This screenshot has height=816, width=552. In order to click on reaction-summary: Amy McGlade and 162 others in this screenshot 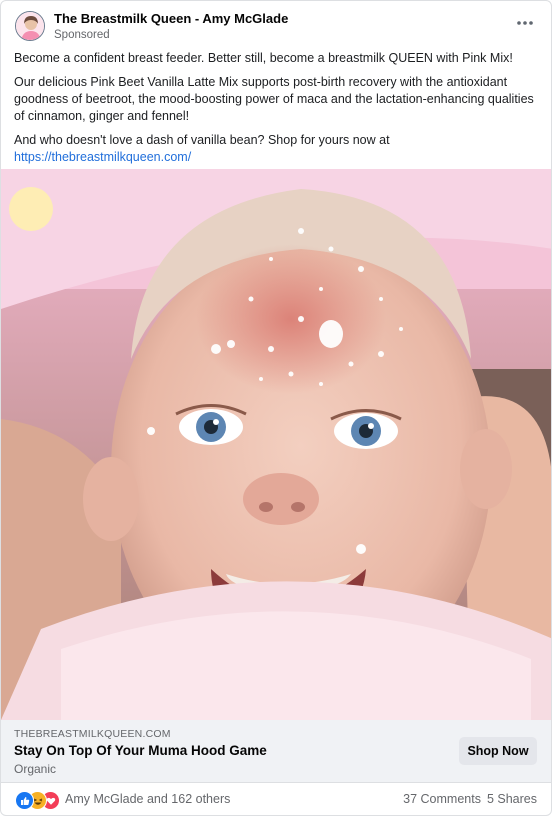, I will do `click(147, 799)`.